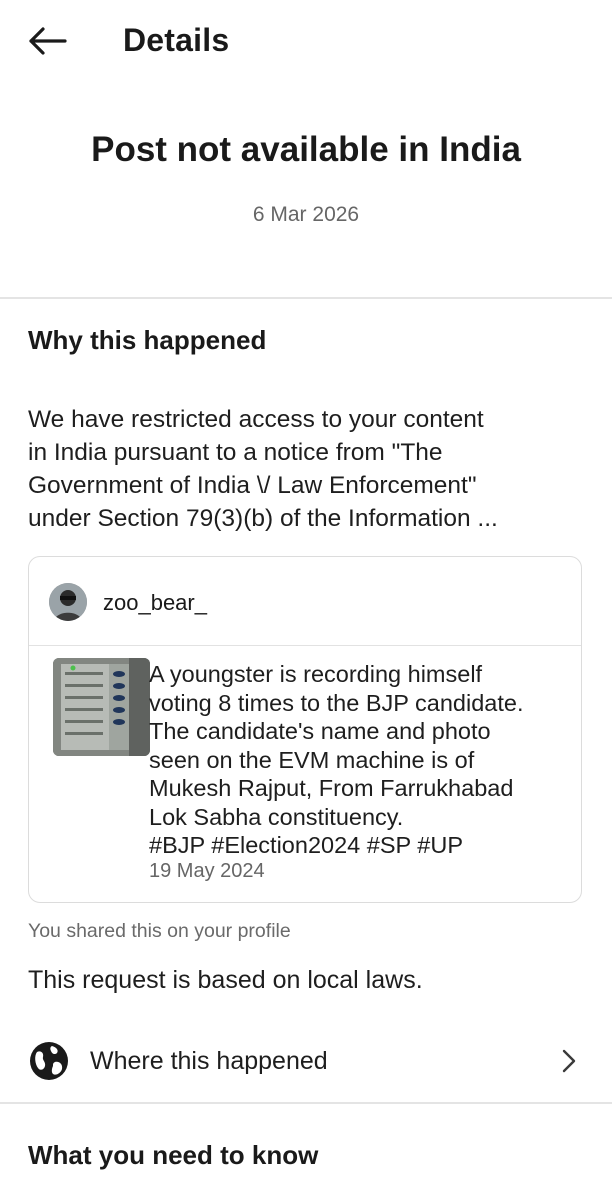 This screenshot has height=1199, width=612. I want to click on post-text-line: #BJP #Election2024 #SP #UP, so click(306, 845).